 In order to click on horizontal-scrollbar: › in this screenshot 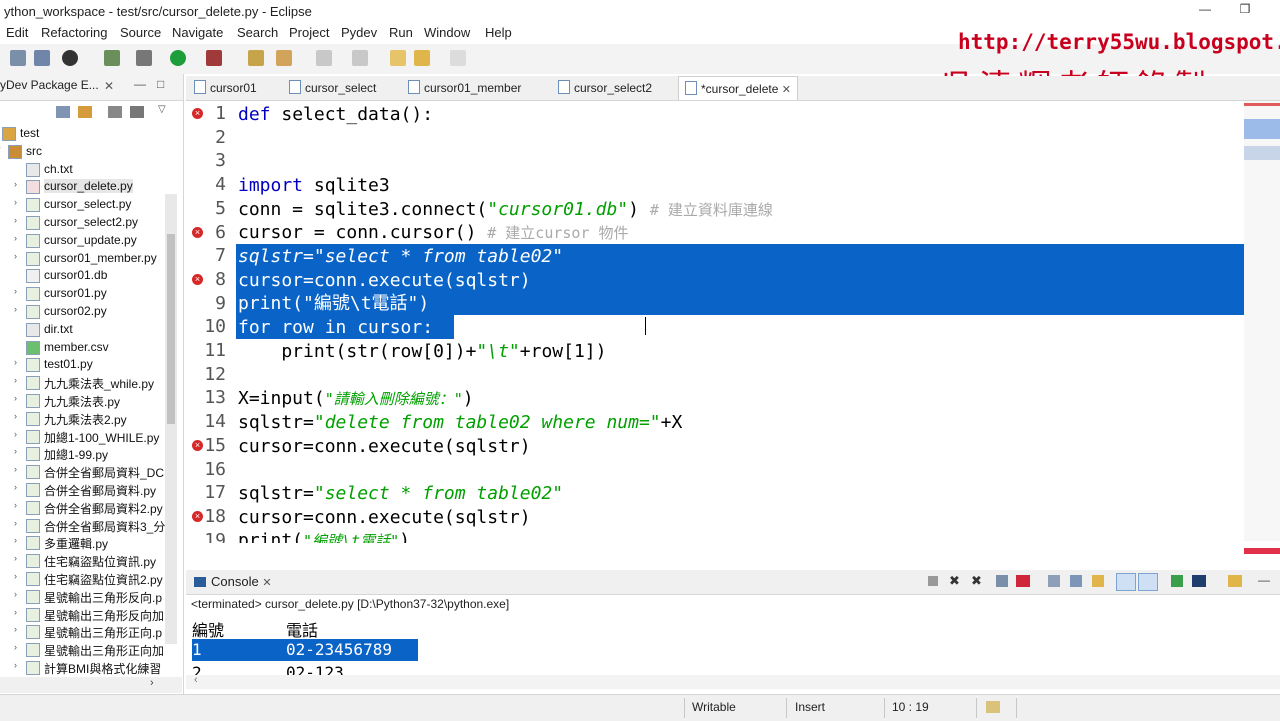, I will do `click(91, 685)`.